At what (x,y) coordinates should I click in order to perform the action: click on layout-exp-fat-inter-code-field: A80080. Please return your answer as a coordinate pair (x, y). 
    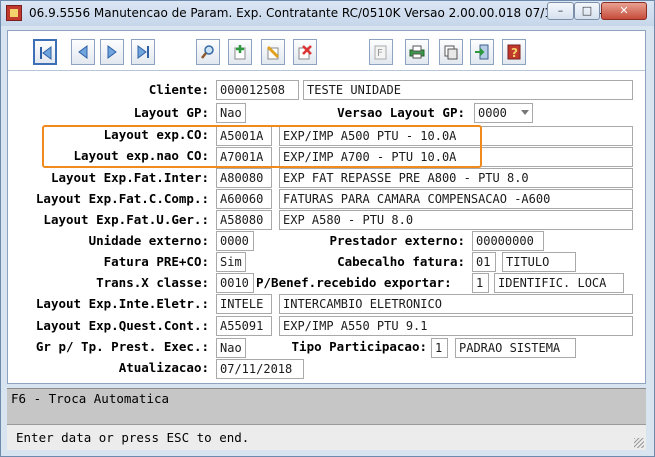
    Looking at the image, I should click on (244, 178).